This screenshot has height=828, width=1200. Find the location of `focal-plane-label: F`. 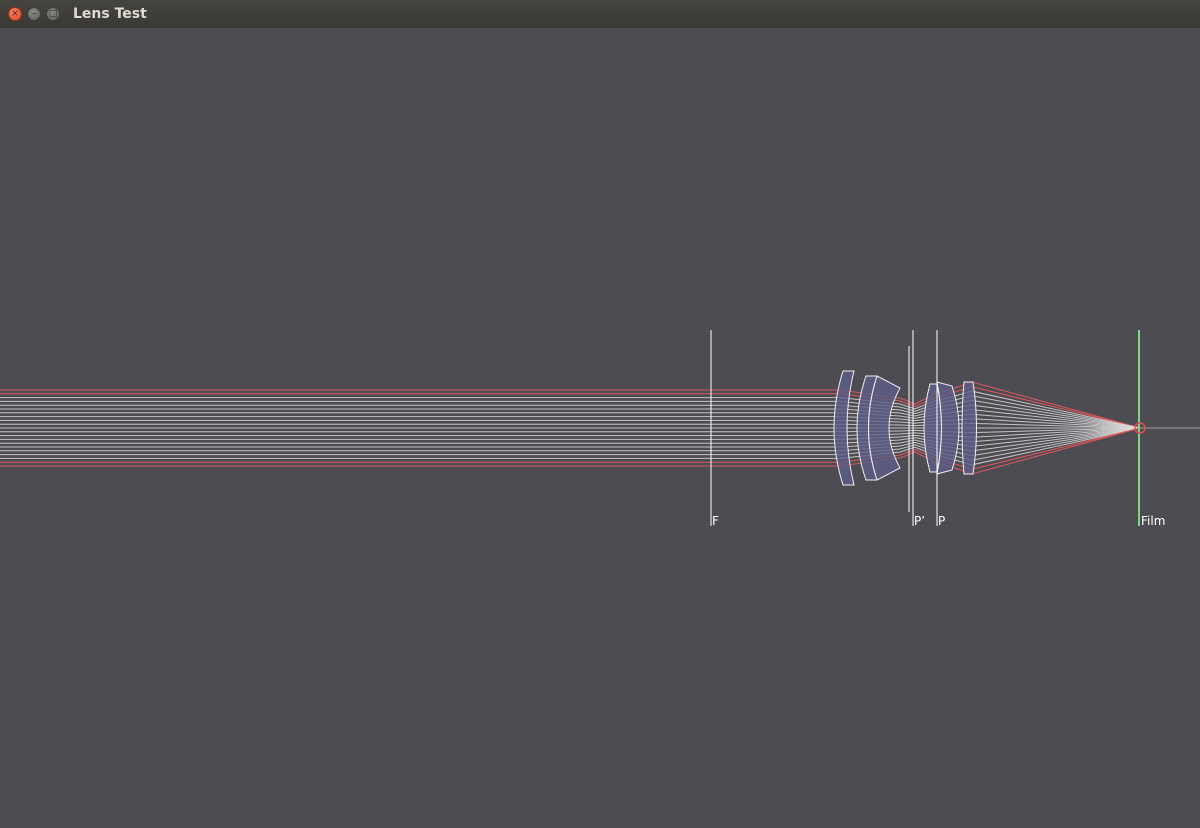

focal-plane-label: F is located at coordinates (715, 521).